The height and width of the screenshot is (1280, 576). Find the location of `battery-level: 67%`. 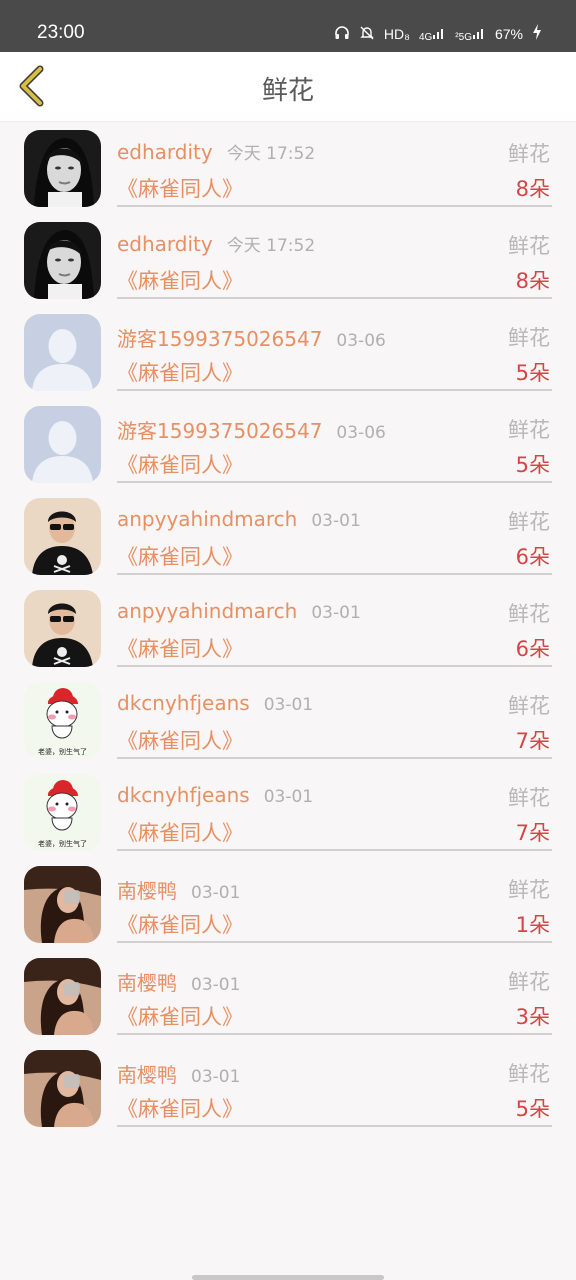

battery-level: 67% is located at coordinates (508, 34).